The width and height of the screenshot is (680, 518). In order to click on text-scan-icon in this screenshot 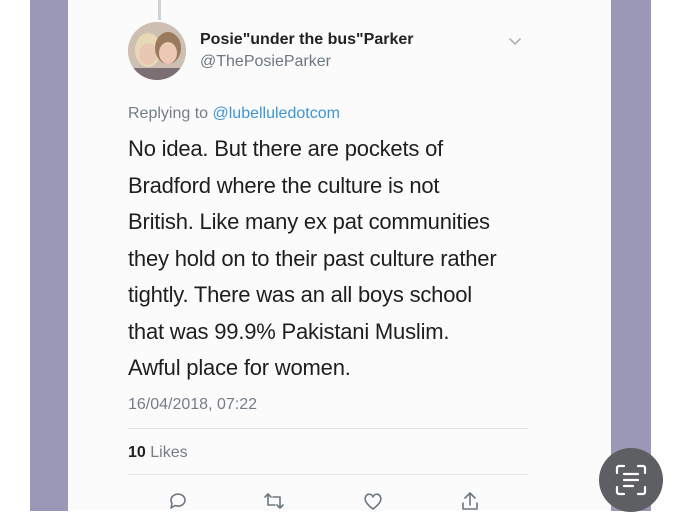, I will do `click(631, 480)`.